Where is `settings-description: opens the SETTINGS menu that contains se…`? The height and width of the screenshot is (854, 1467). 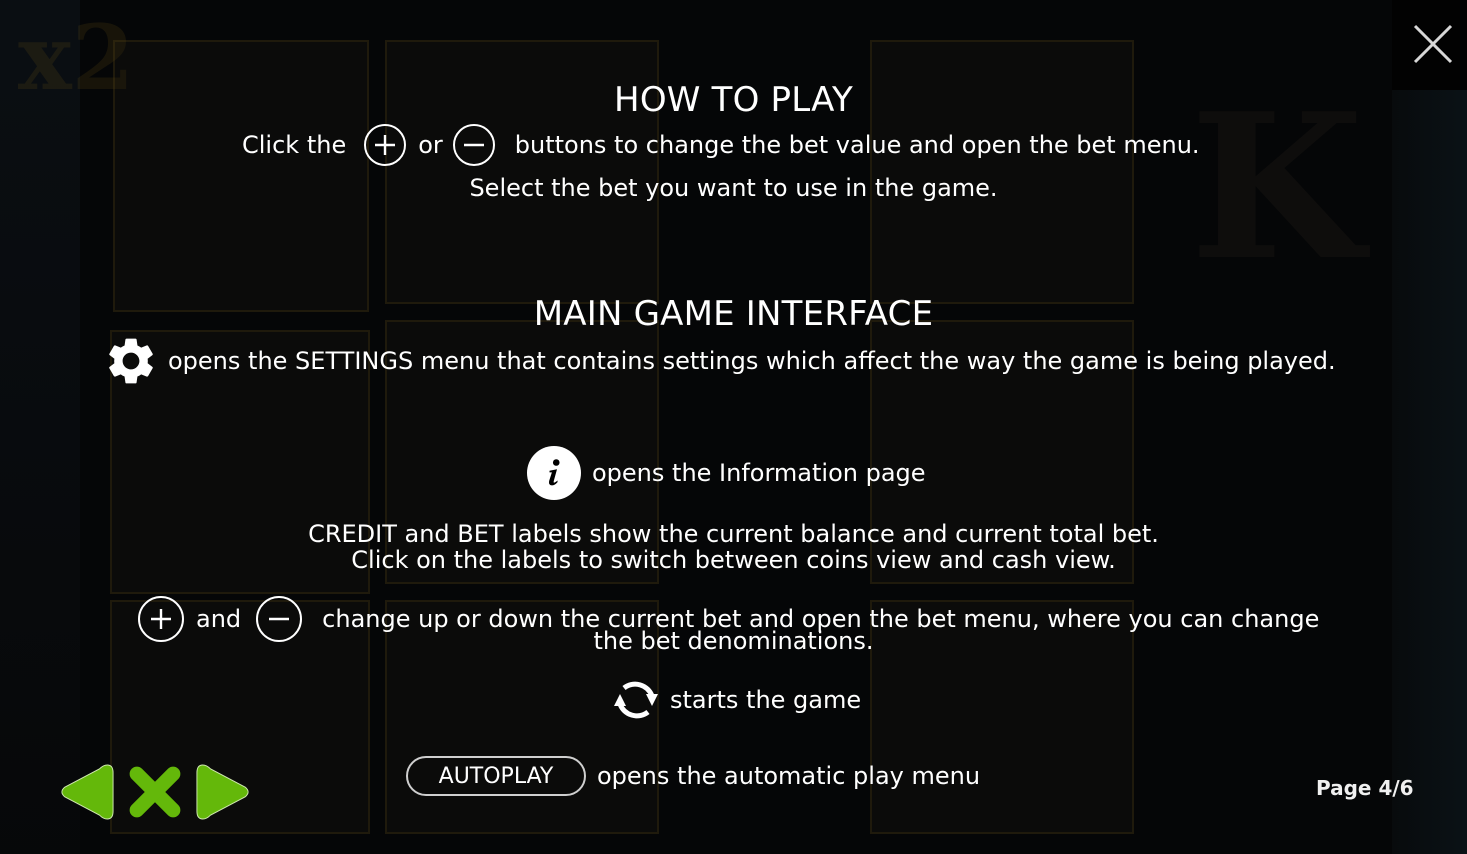
settings-description: opens the SETTINGS menu that contains se… is located at coordinates (719, 361).